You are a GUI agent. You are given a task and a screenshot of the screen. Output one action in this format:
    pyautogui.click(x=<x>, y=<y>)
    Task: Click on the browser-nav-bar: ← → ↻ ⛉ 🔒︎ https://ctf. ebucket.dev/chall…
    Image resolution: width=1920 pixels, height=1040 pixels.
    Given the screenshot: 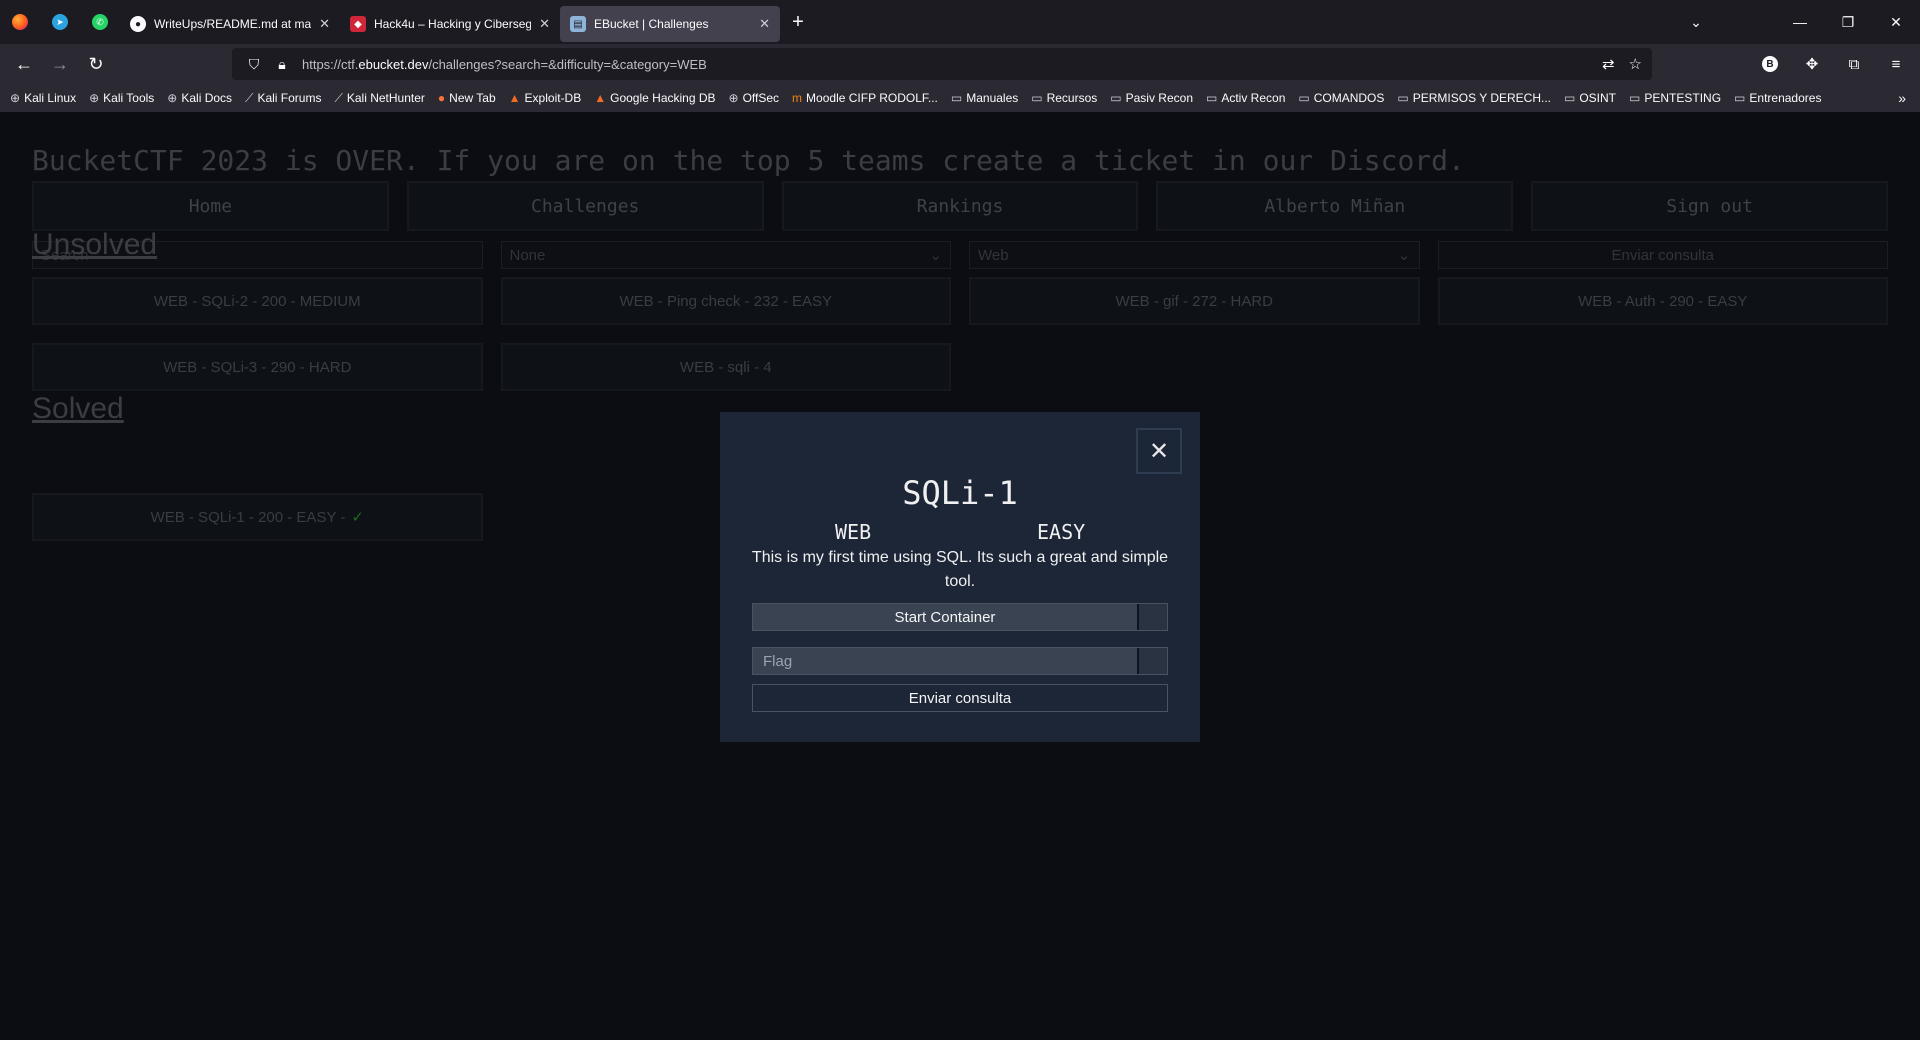 What is the action you would take?
    pyautogui.click(x=960, y=64)
    